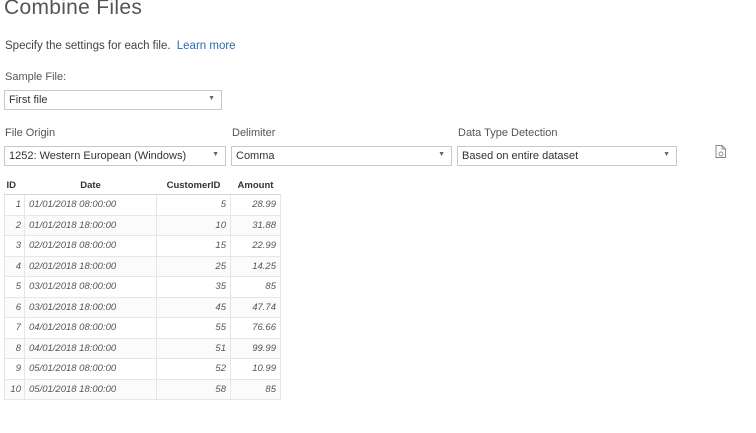 This screenshot has width=756, height=433. Describe the element at coordinates (90, 205) in the screenshot. I see `cell-date: 01/01/2018 08:00:00` at that location.